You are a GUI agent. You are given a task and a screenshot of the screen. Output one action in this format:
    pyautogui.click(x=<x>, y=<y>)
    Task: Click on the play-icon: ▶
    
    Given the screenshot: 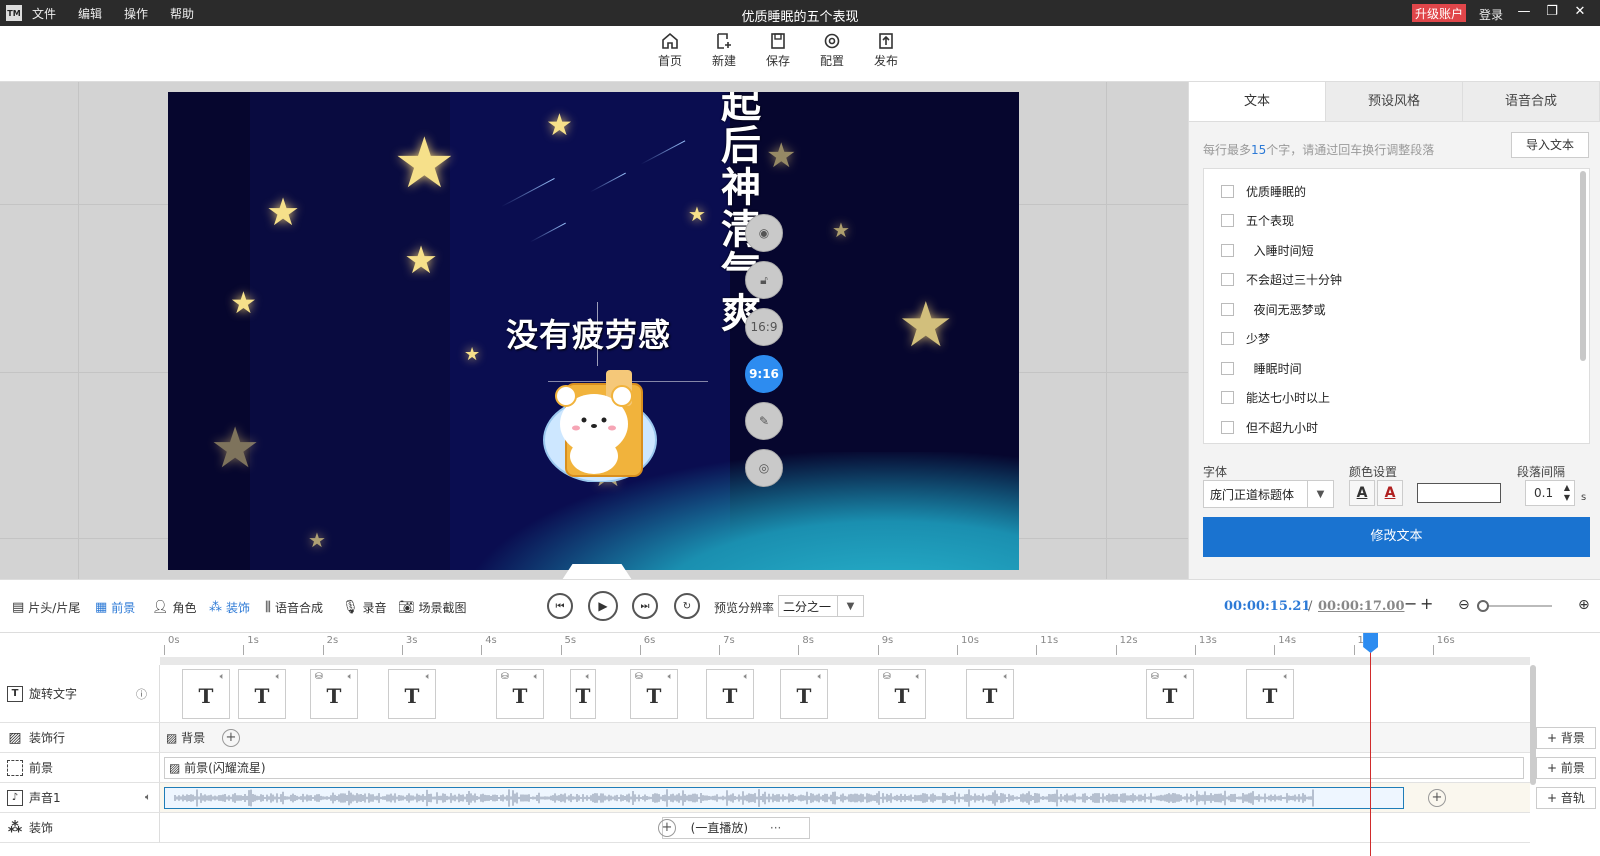 What is the action you would take?
    pyautogui.click(x=603, y=606)
    